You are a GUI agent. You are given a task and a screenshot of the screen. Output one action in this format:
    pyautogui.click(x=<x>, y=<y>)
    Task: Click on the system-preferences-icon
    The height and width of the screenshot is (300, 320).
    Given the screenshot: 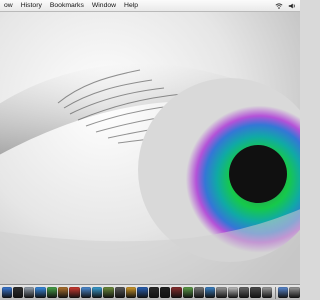 What is the action you would take?
    pyautogui.click(x=199, y=292)
    